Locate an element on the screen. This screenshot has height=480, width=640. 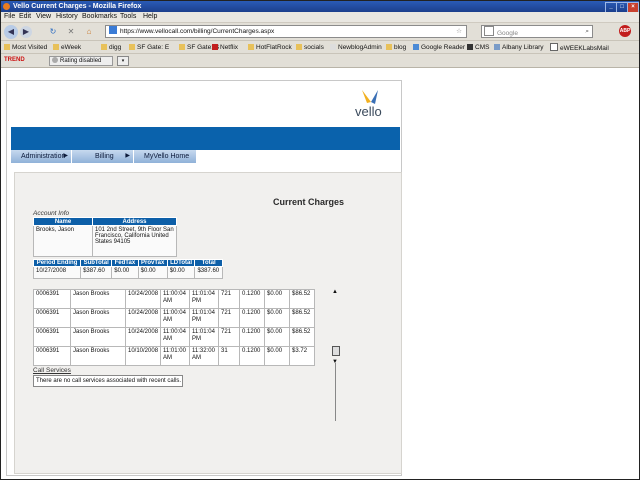
extension-toolbar: TREND Rating disabled ▾ is located at coordinates (320, 61).